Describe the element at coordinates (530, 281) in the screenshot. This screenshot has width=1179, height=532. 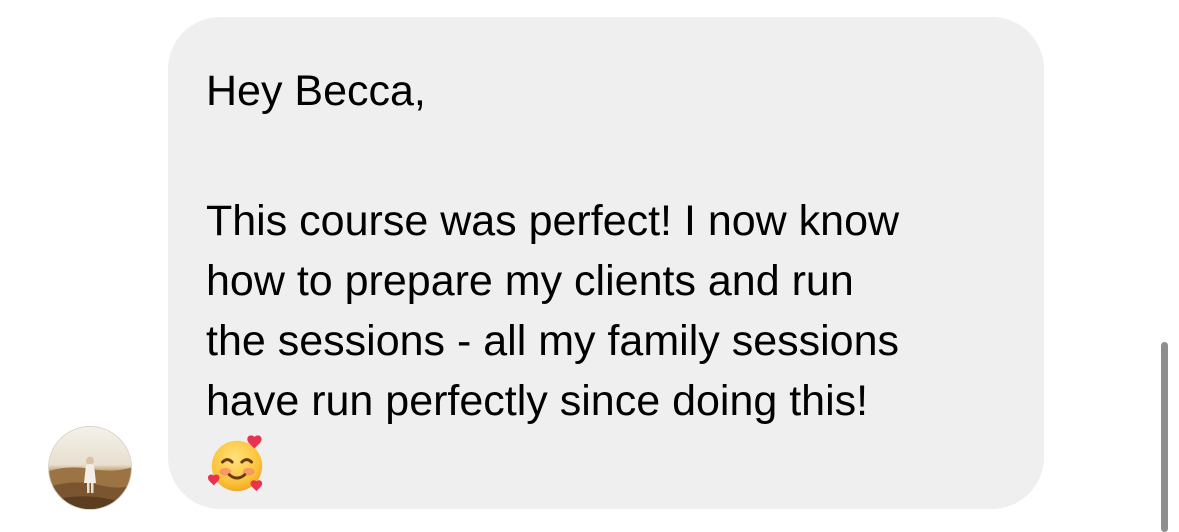
I see `message-line-2: how to prepare my clients and run` at that location.